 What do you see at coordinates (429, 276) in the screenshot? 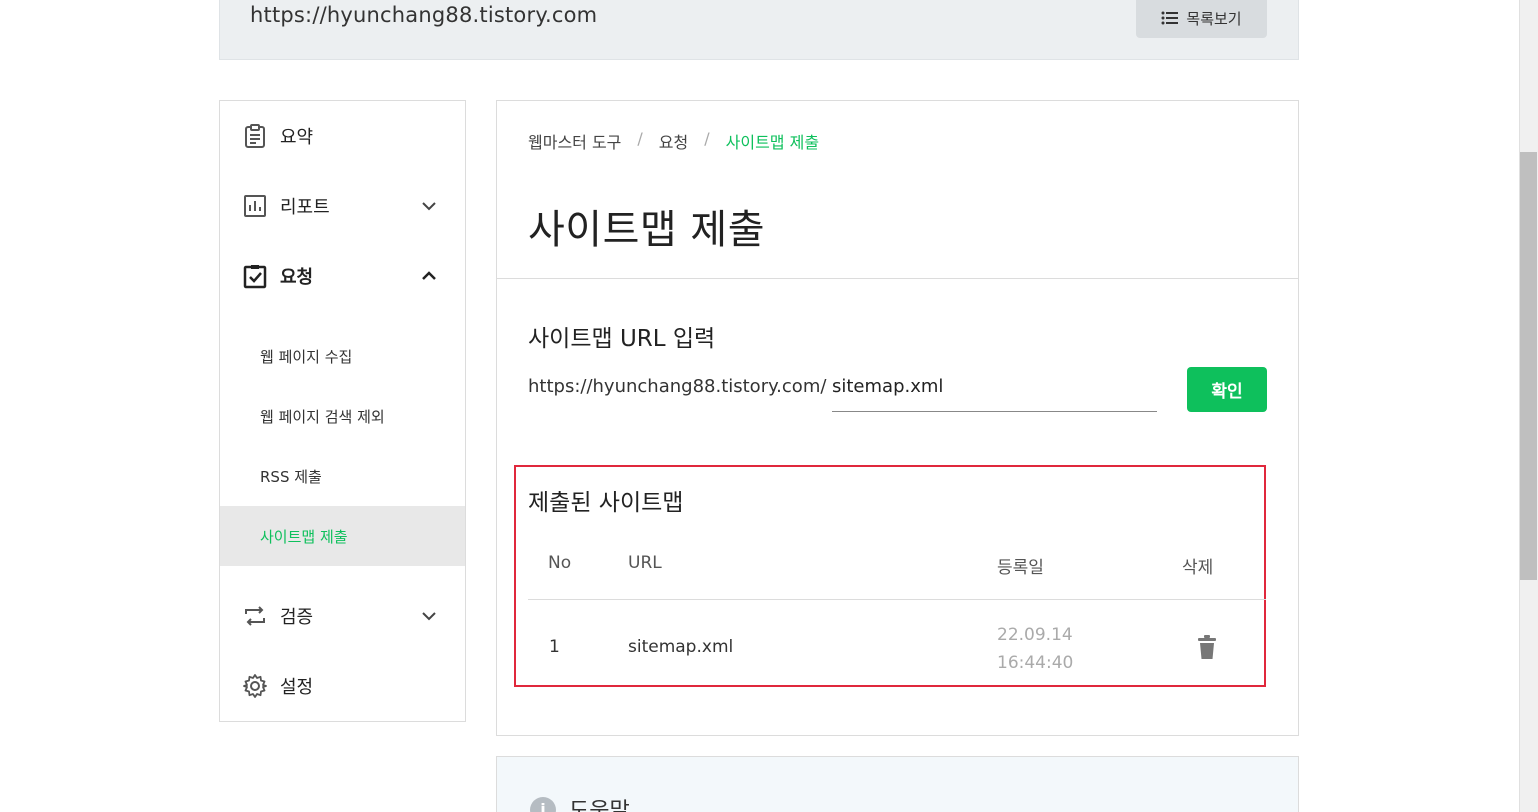
I see `chevron-up-icon` at bounding box center [429, 276].